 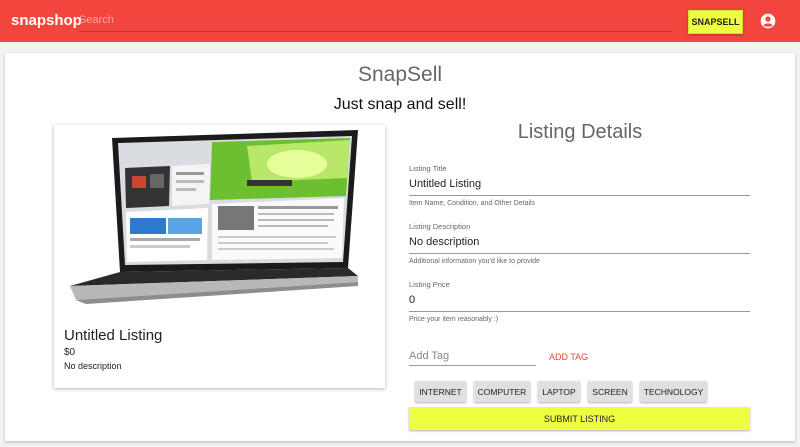 I want to click on listing-price-help: Price your item reasonably :), so click(x=454, y=319).